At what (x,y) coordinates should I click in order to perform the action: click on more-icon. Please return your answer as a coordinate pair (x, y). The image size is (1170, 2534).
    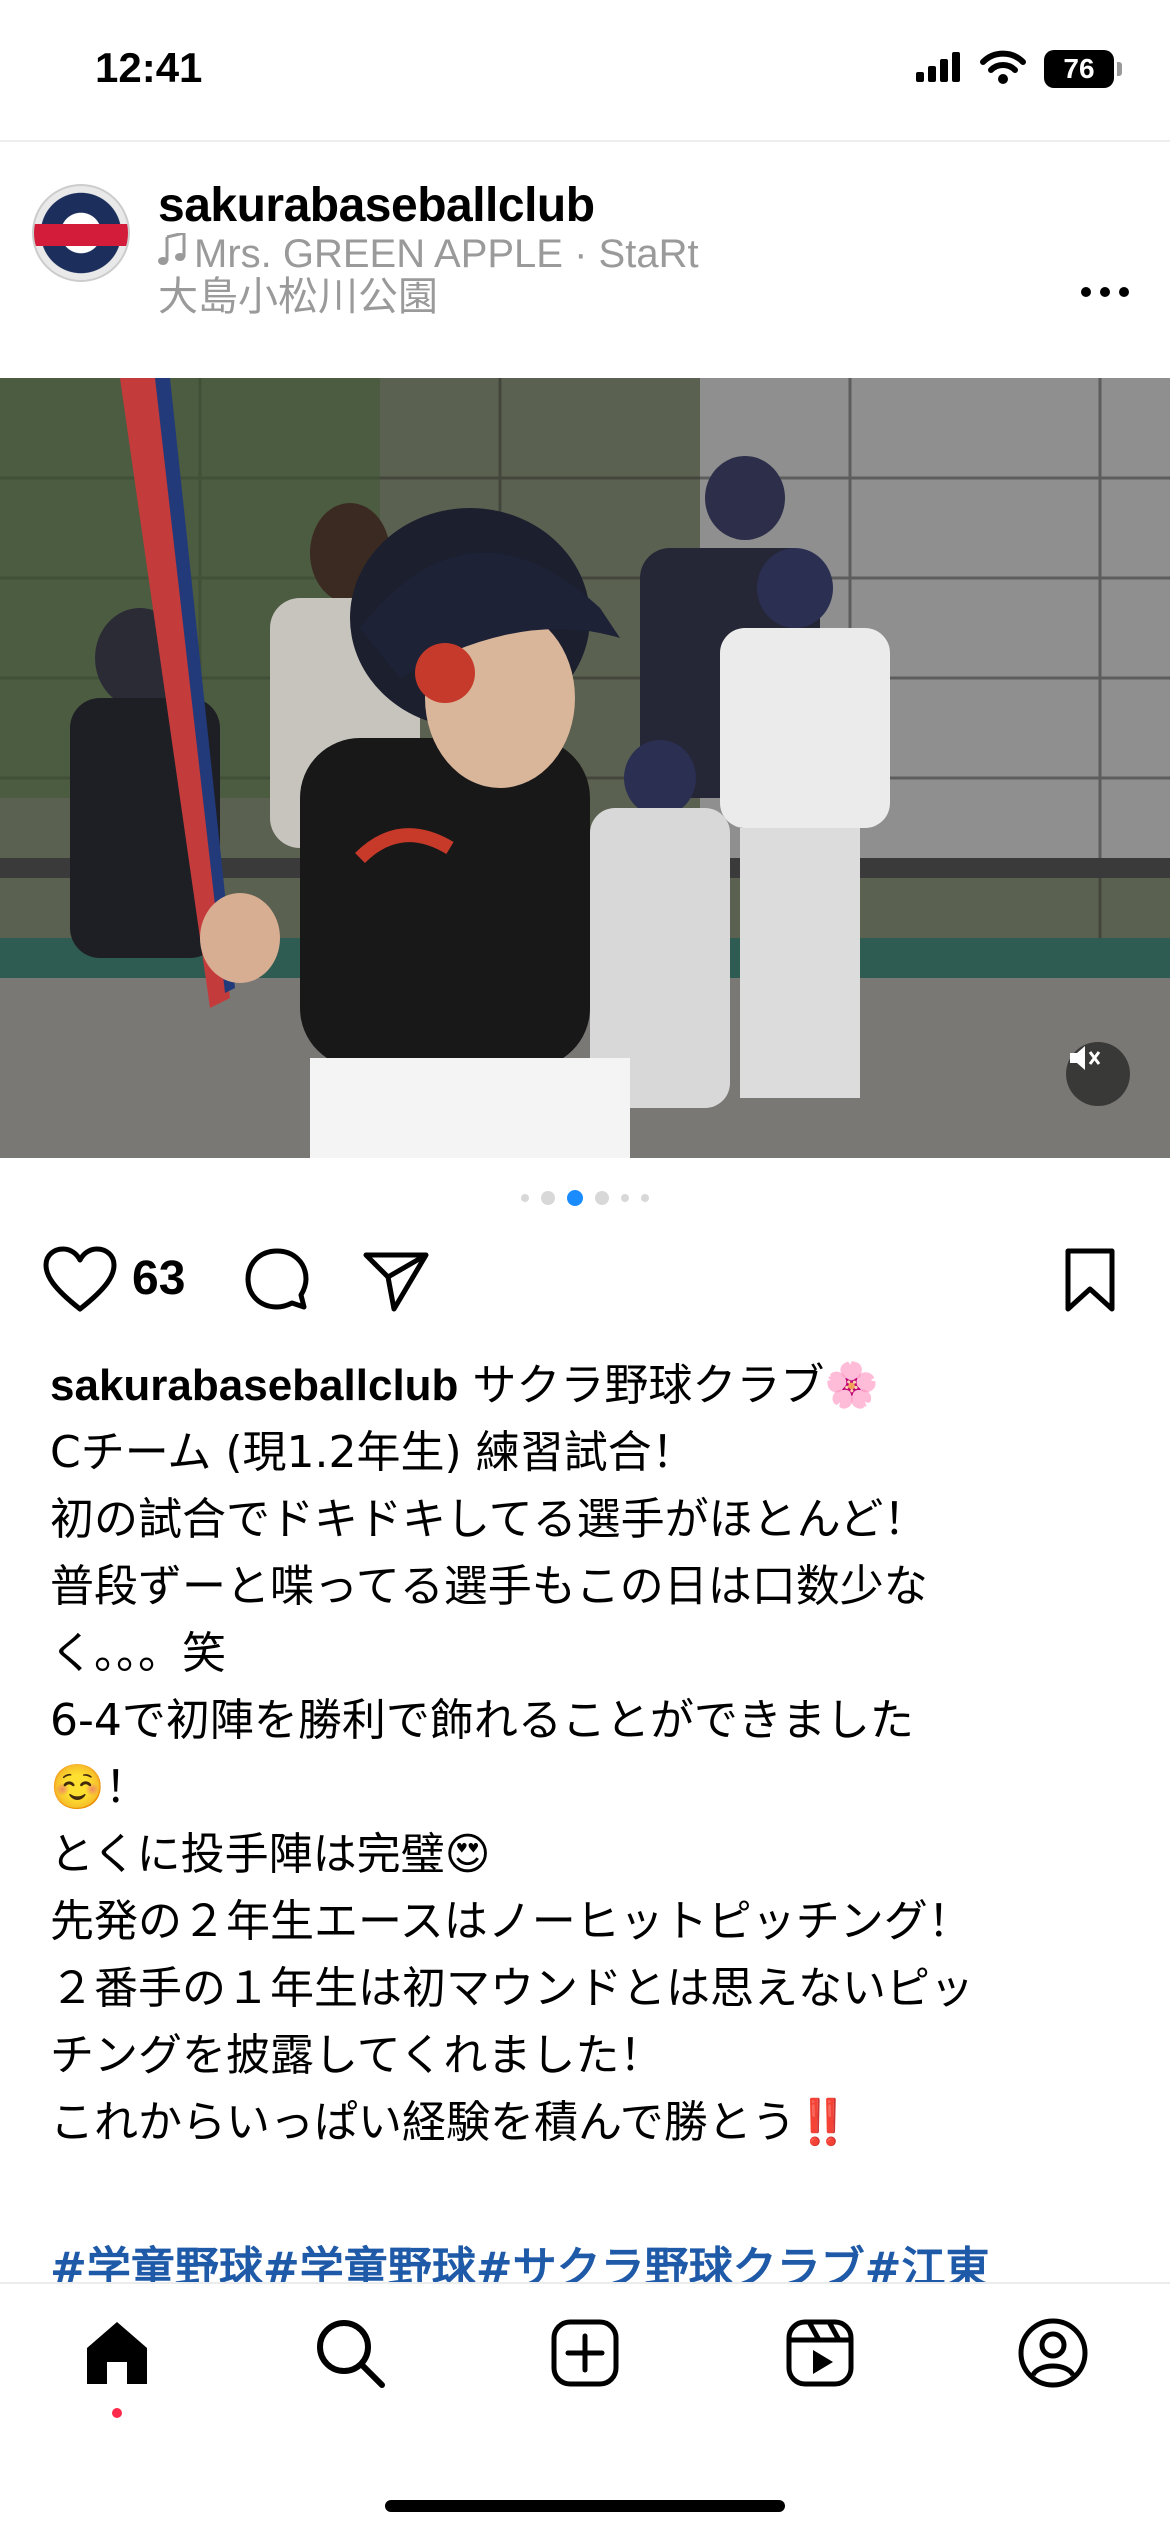
    Looking at the image, I should click on (1105, 281).